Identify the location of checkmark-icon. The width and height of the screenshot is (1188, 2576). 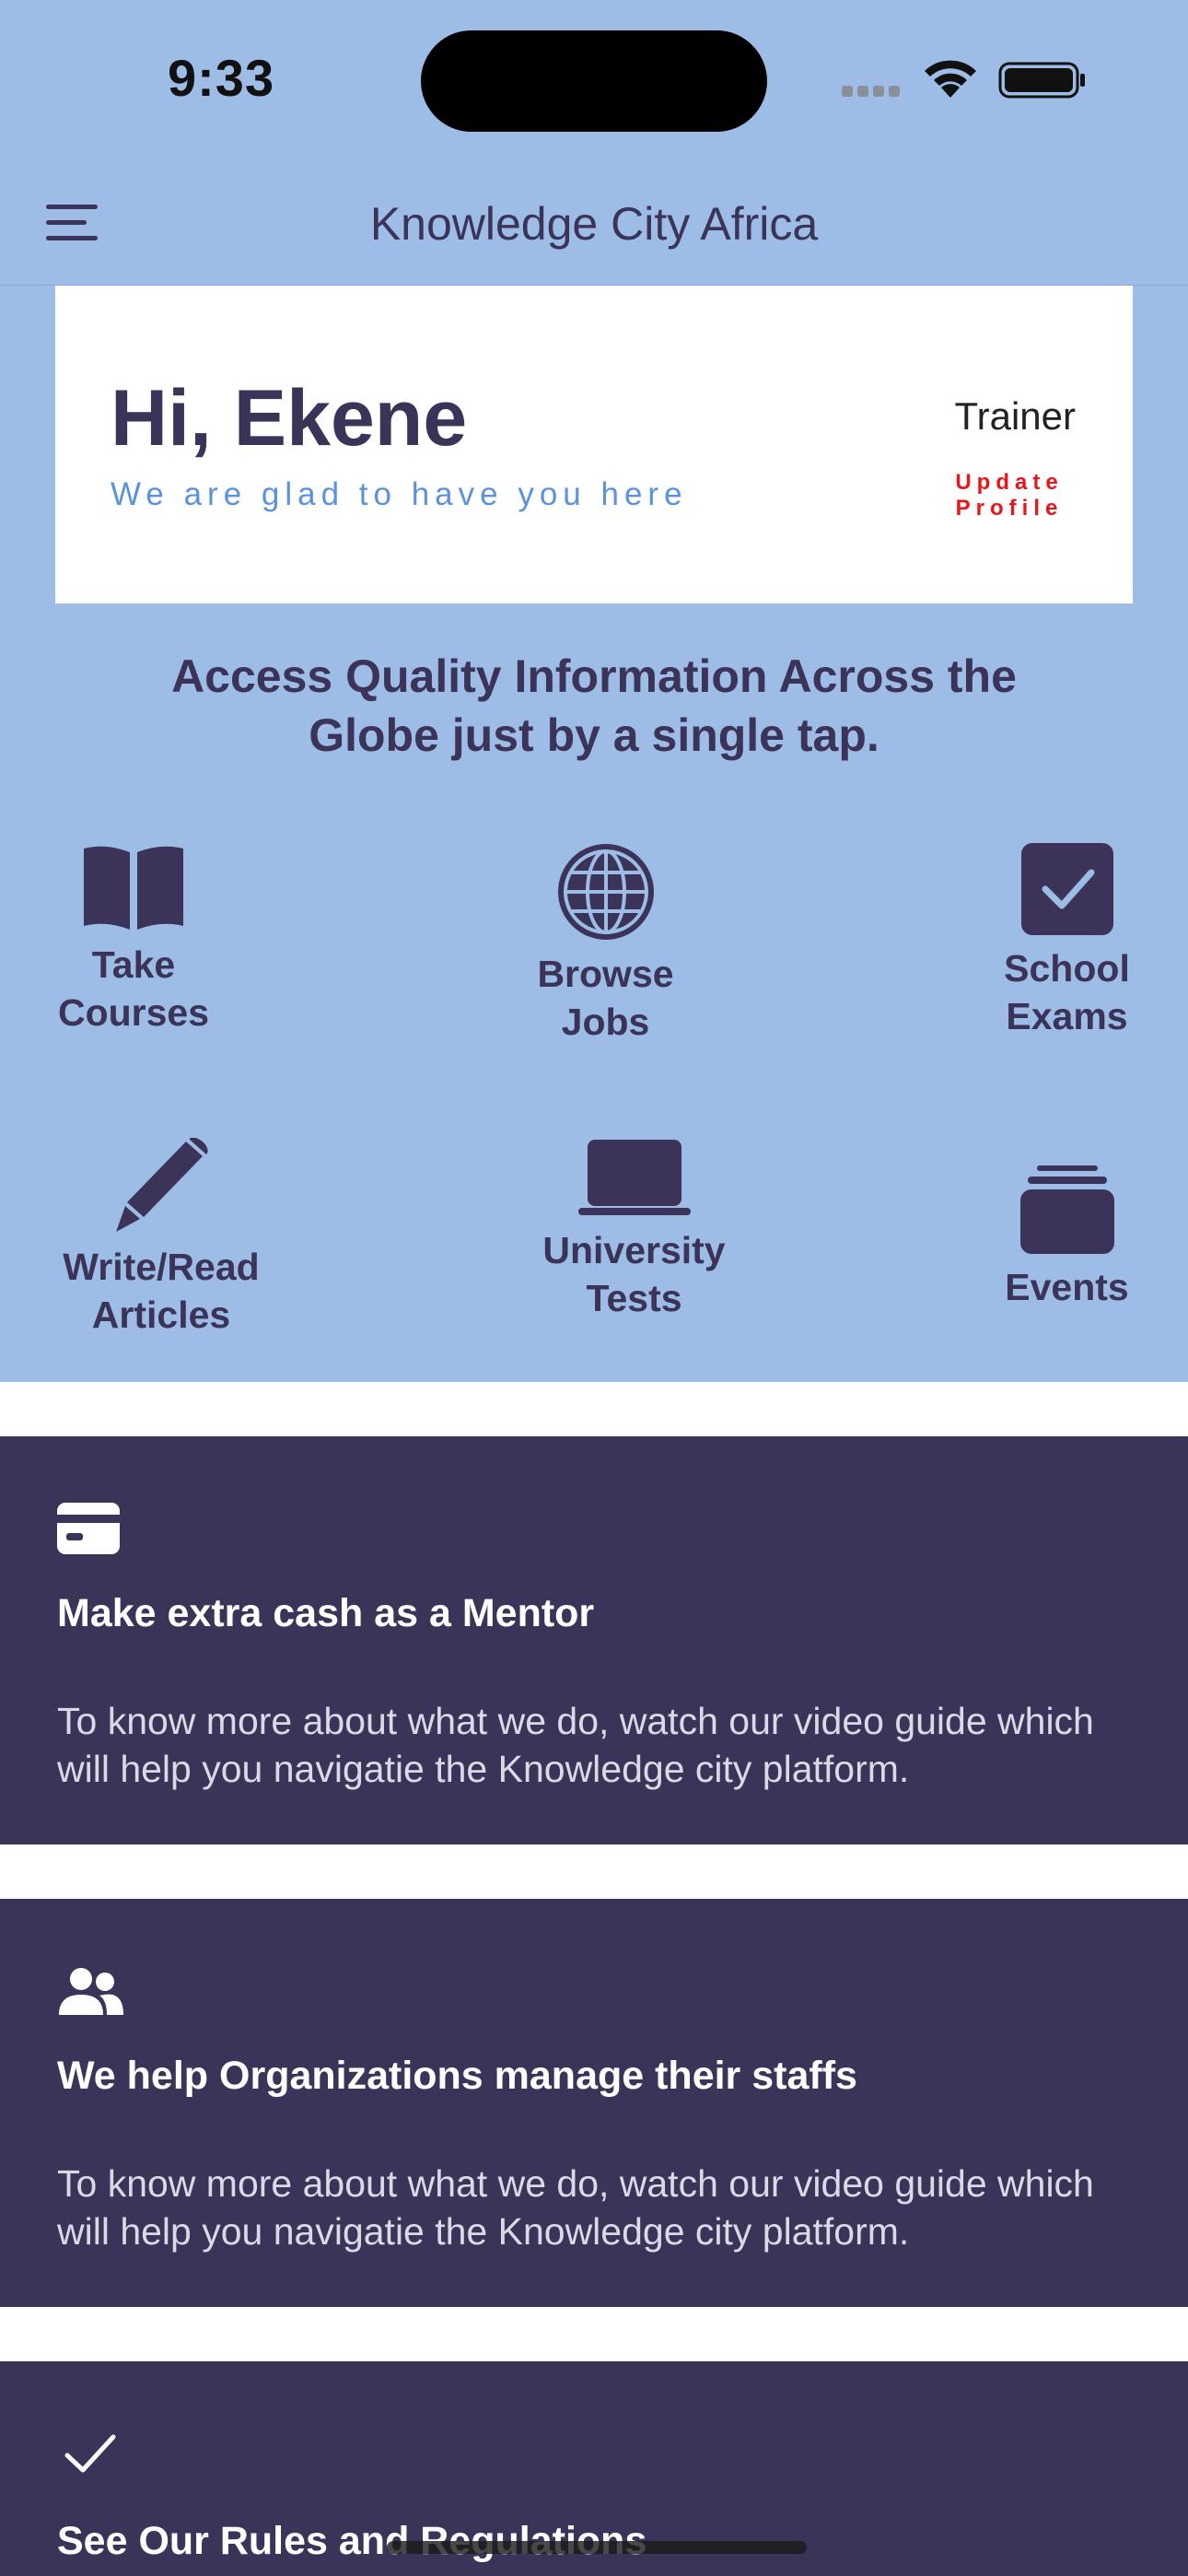
(90, 2453).